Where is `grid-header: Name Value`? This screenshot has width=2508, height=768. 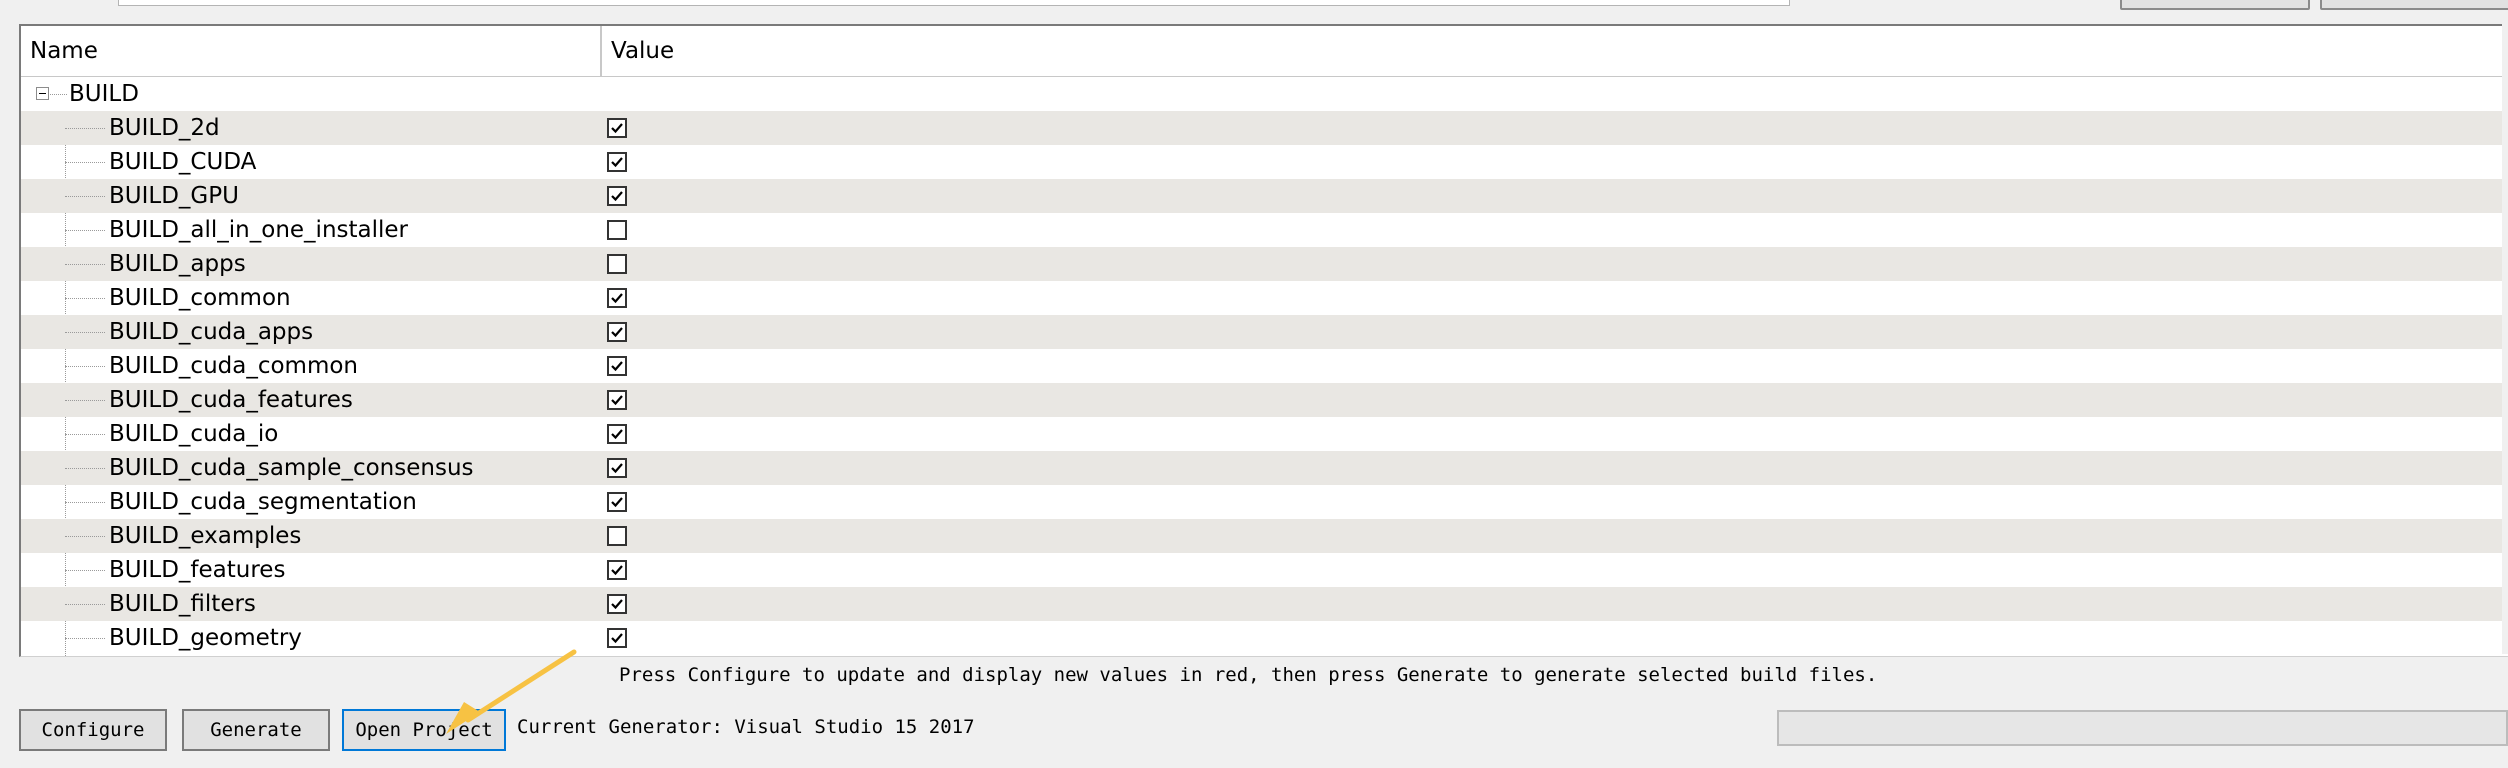
grid-header: Name Value is located at coordinates (1264, 51).